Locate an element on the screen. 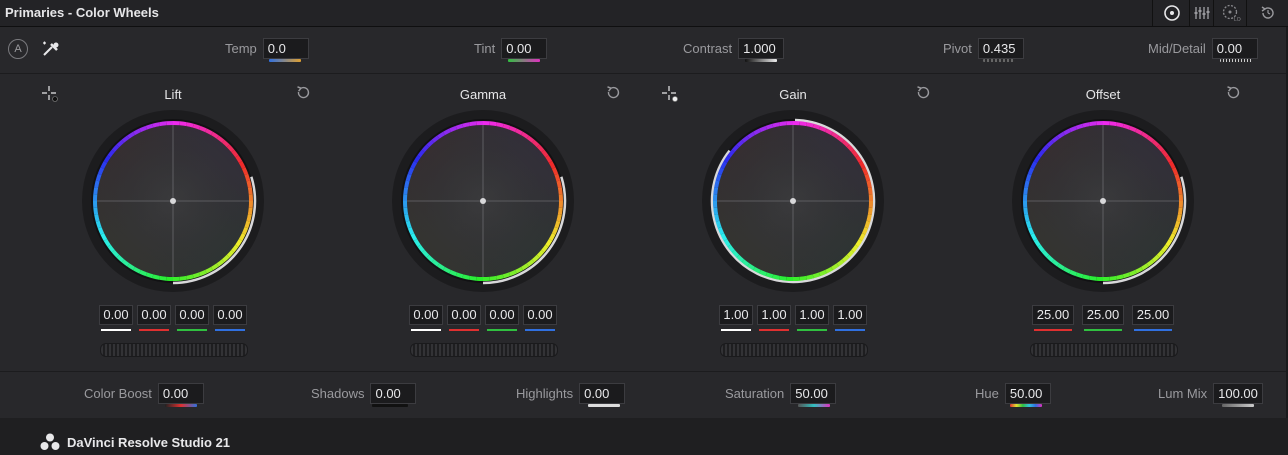 The height and width of the screenshot is (455, 1288). tint-label: Tint is located at coordinates (485, 48).